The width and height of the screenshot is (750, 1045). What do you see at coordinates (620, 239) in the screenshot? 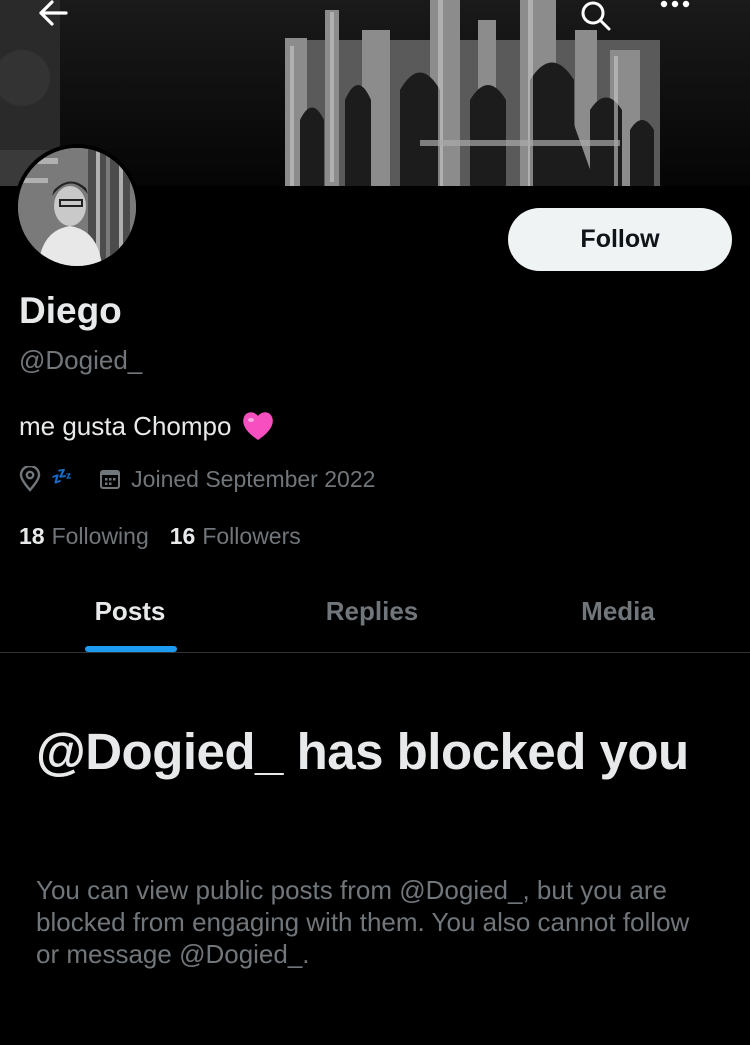
I see `follow-button: Follow` at bounding box center [620, 239].